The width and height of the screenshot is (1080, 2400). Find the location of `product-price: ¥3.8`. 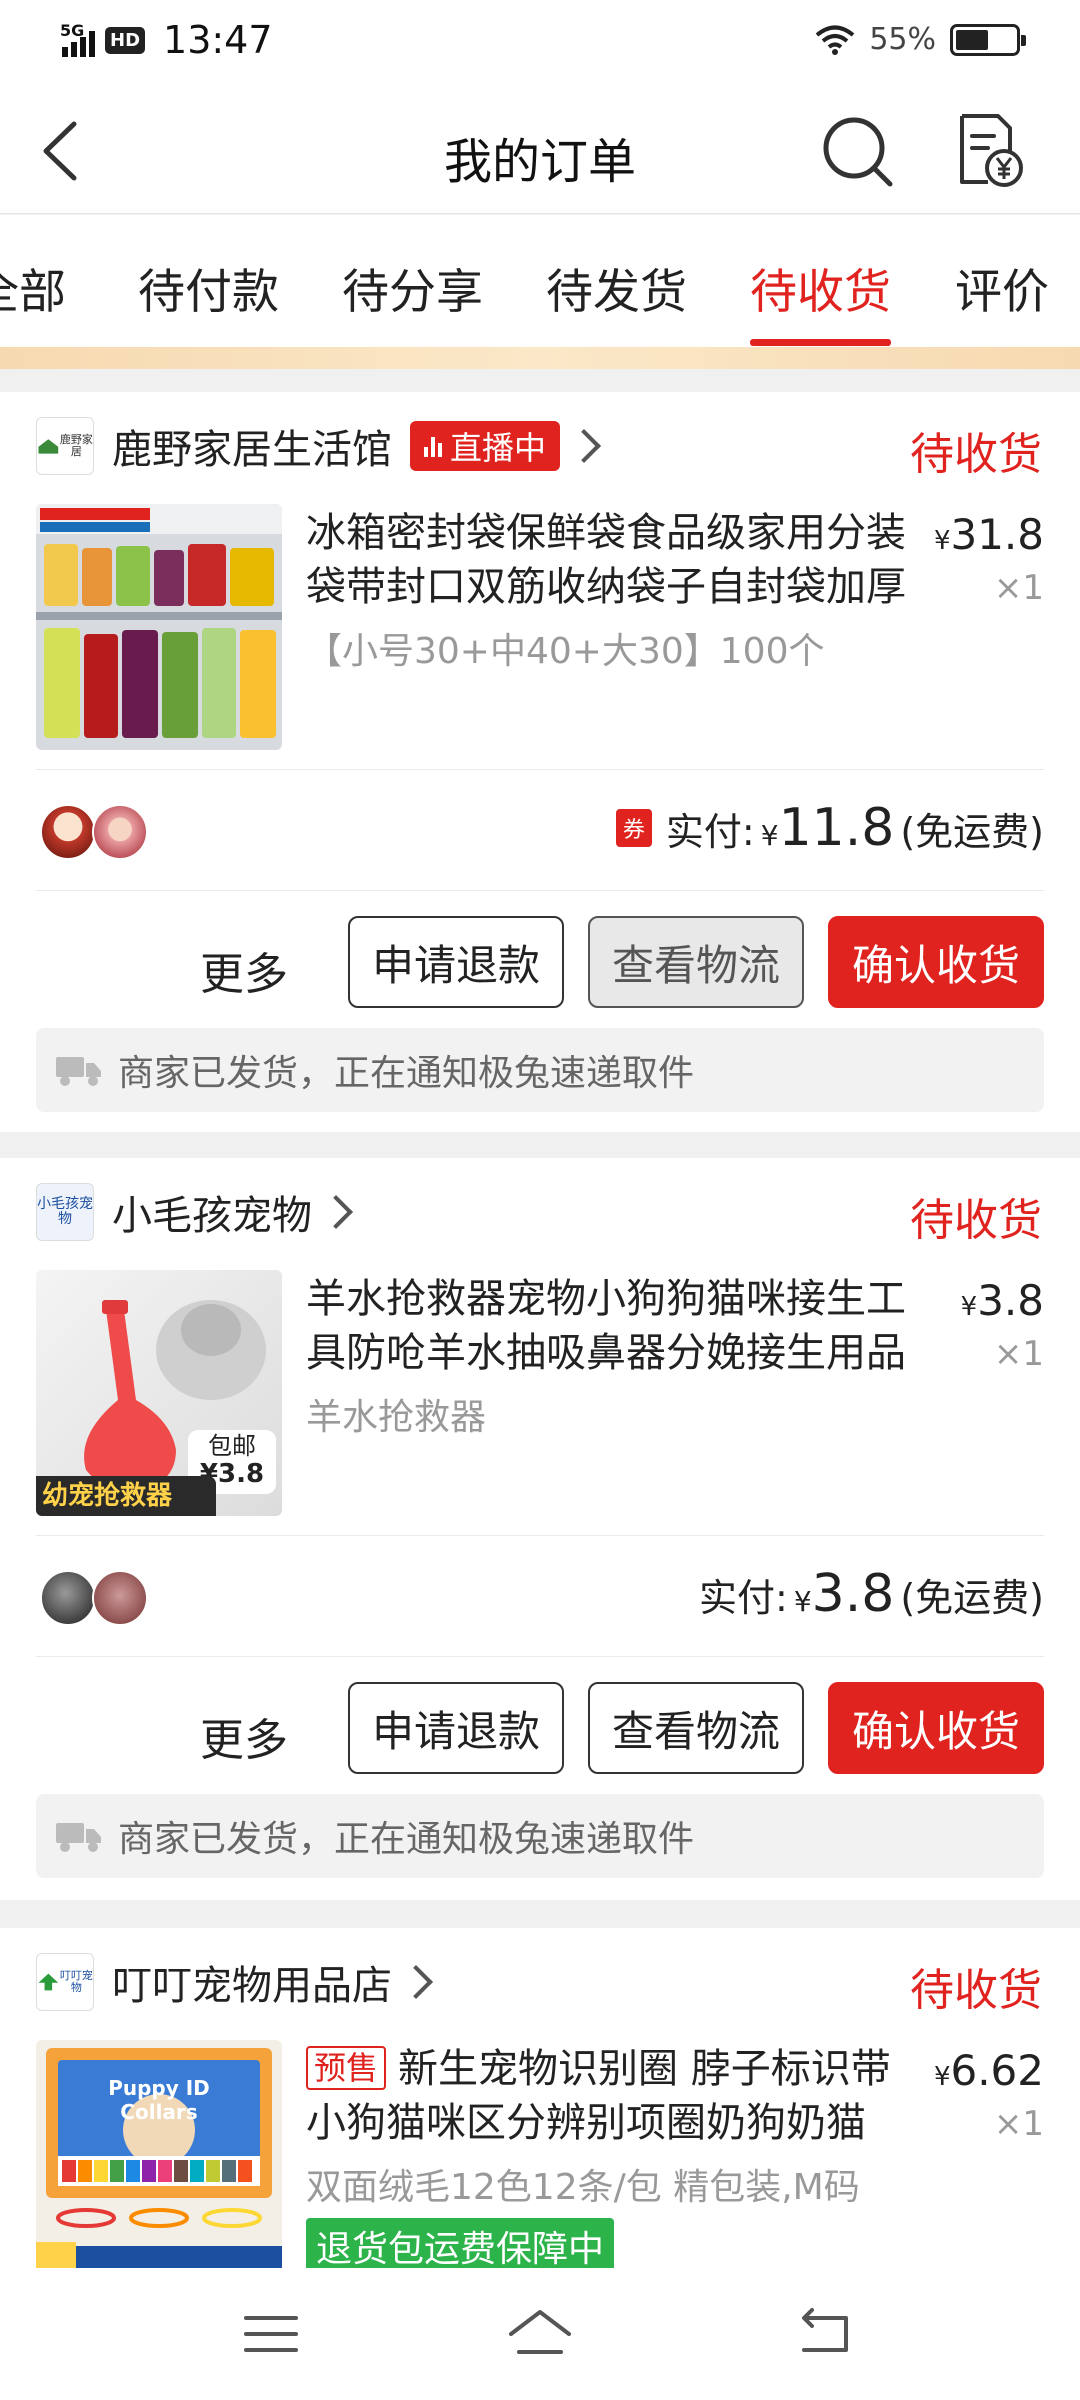

product-price: ¥3.8 is located at coordinates (1002, 1300).